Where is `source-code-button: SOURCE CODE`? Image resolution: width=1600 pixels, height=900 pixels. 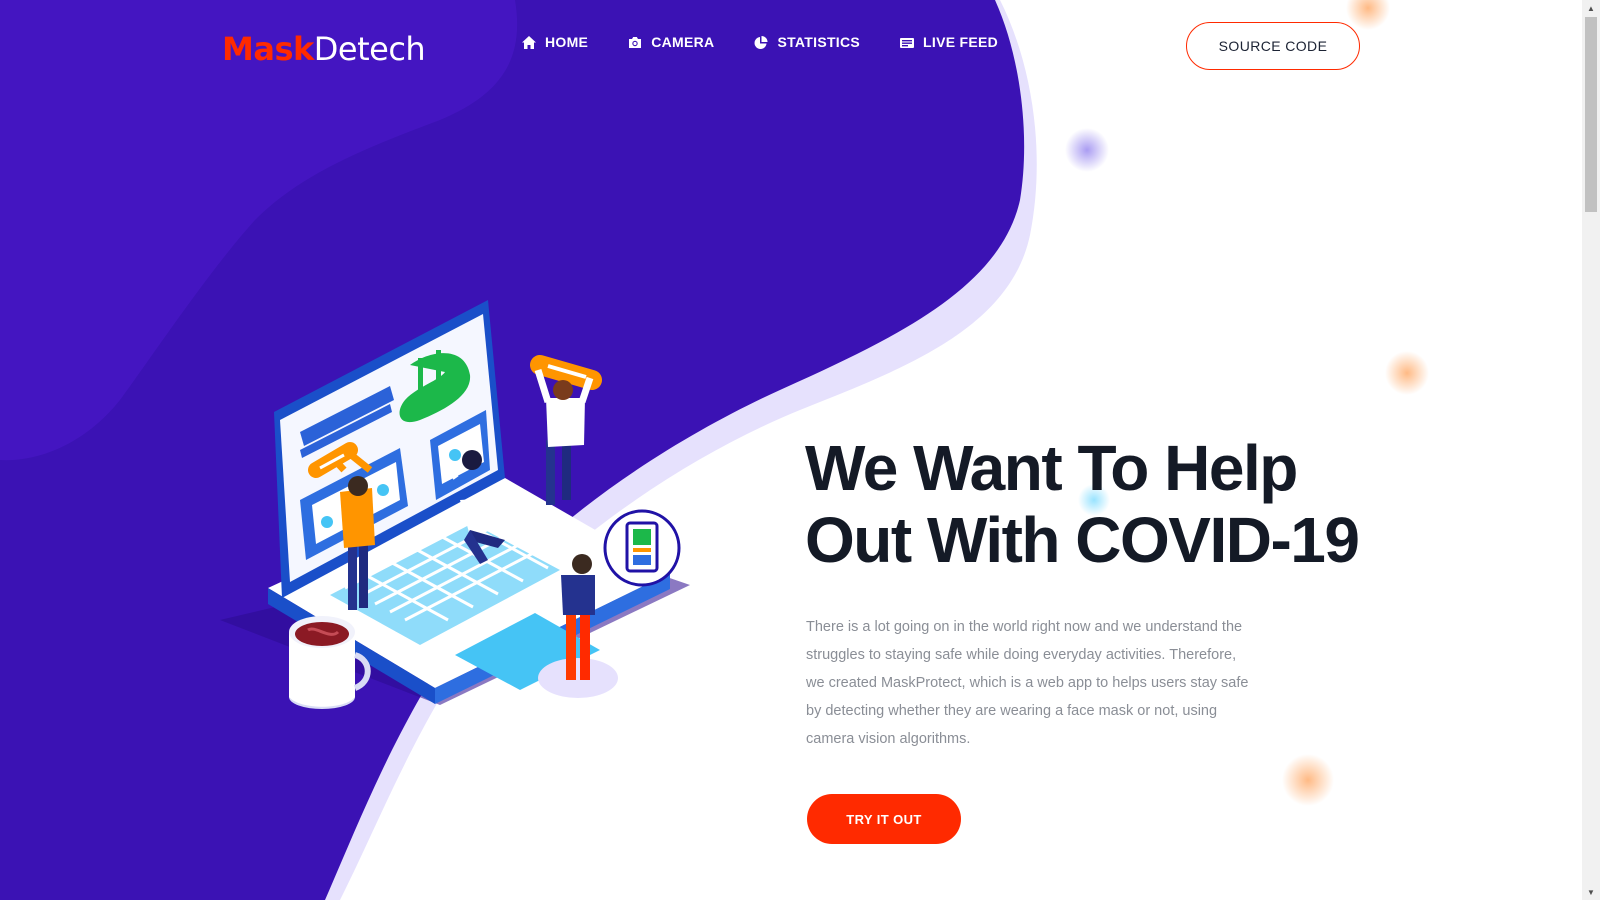
source-code-button: SOURCE CODE is located at coordinates (1273, 46).